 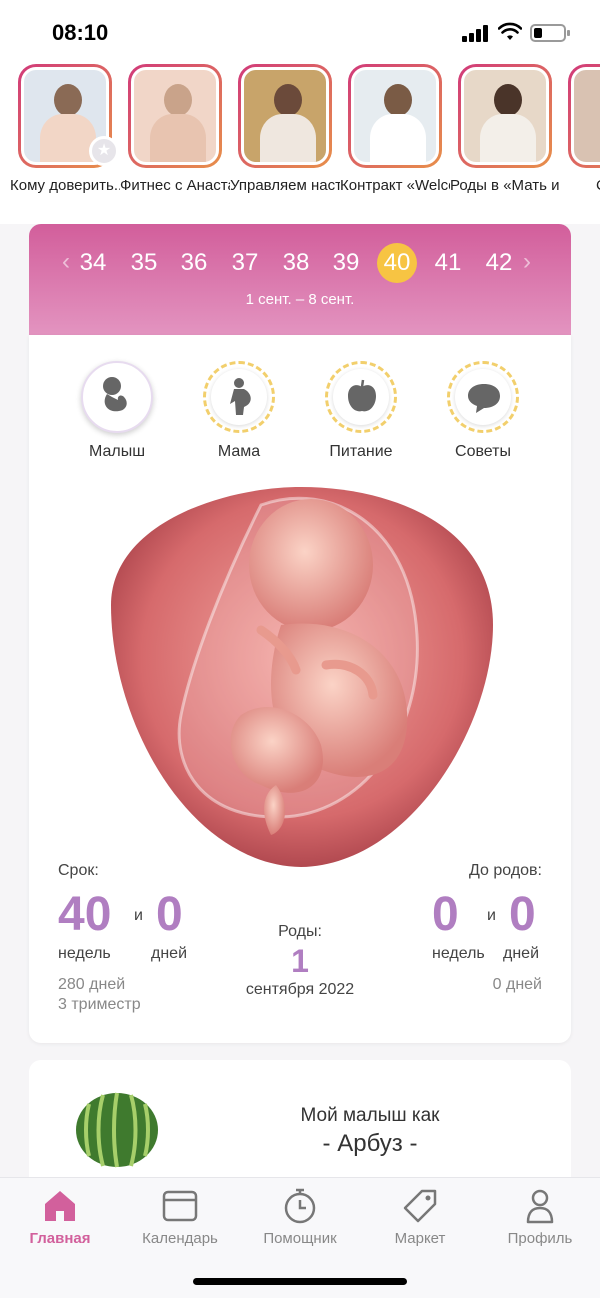 What do you see at coordinates (300, 989) in the screenshot?
I see `birth-month-year: сентября 2022` at bounding box center [300, 989].